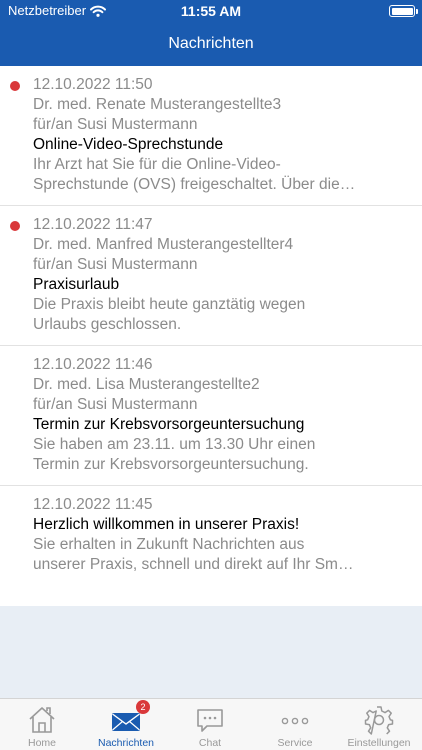 The image size is (422, 750). Describe the element at coordinates (128, 144) in the screenshot. I see `message-subject: Online-Video-Sprechstunde` at that location.